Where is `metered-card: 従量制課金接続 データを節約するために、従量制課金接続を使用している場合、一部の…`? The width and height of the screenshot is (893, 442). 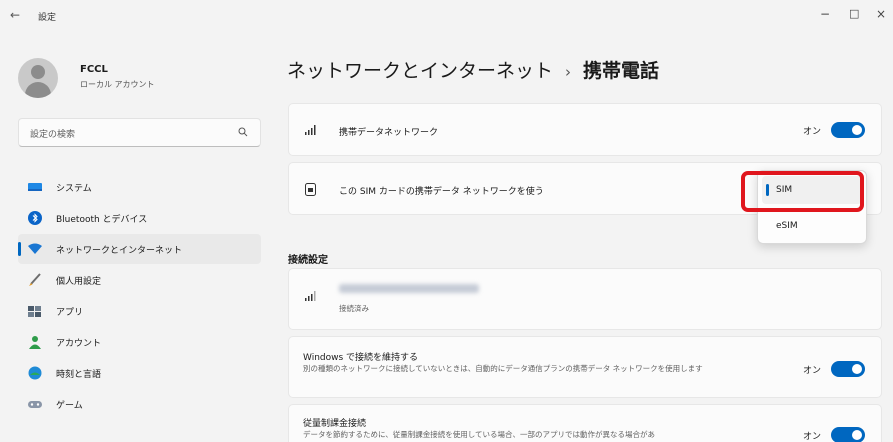
metered-card: 従量制課金接続 データを節約するために、従量制課金接続を使用している場合、一部の… is located at coordinates (585, 423).